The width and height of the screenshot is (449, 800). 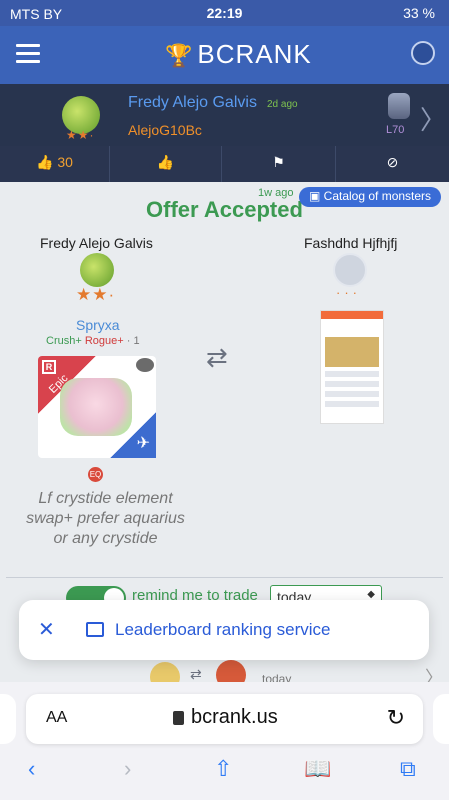 What do you see at coordinates (96, 294) in the screenshot?
I see `left-user-stars: ★★·` at bounding box center [96, 294].